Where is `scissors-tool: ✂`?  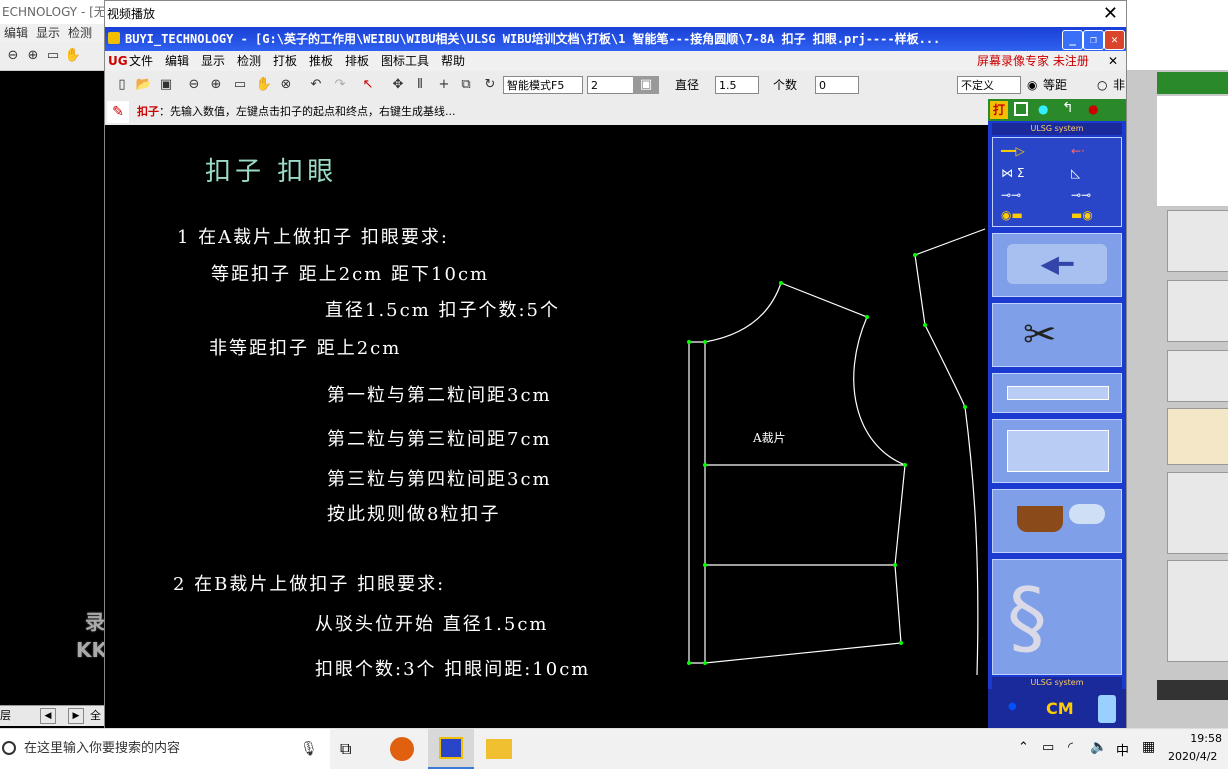 scissors-tool: ✂ is located at coordinates (1057, 335).